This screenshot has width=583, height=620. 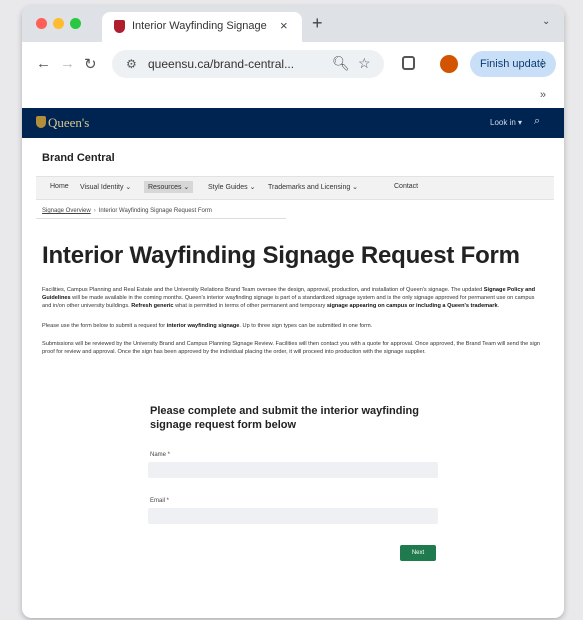 I want to click on search-icon: ⌕, so click(x=537, y=121).